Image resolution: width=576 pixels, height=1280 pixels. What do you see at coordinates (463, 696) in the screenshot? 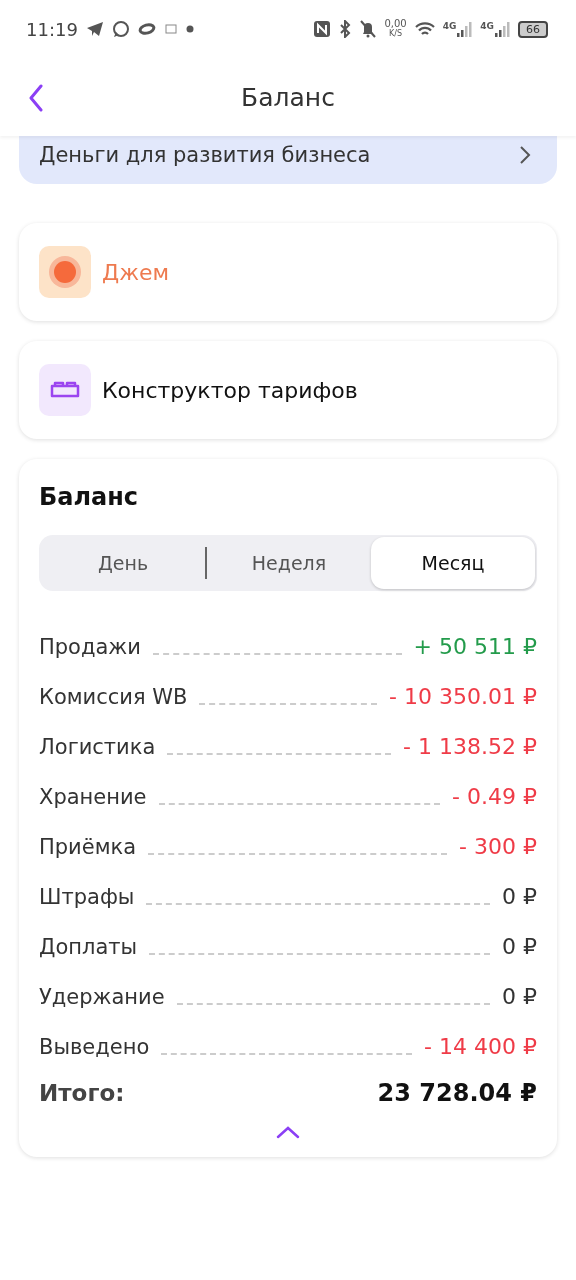
I see `row-value: - 10 350.01 ₽` at bounding box center [463, 696].